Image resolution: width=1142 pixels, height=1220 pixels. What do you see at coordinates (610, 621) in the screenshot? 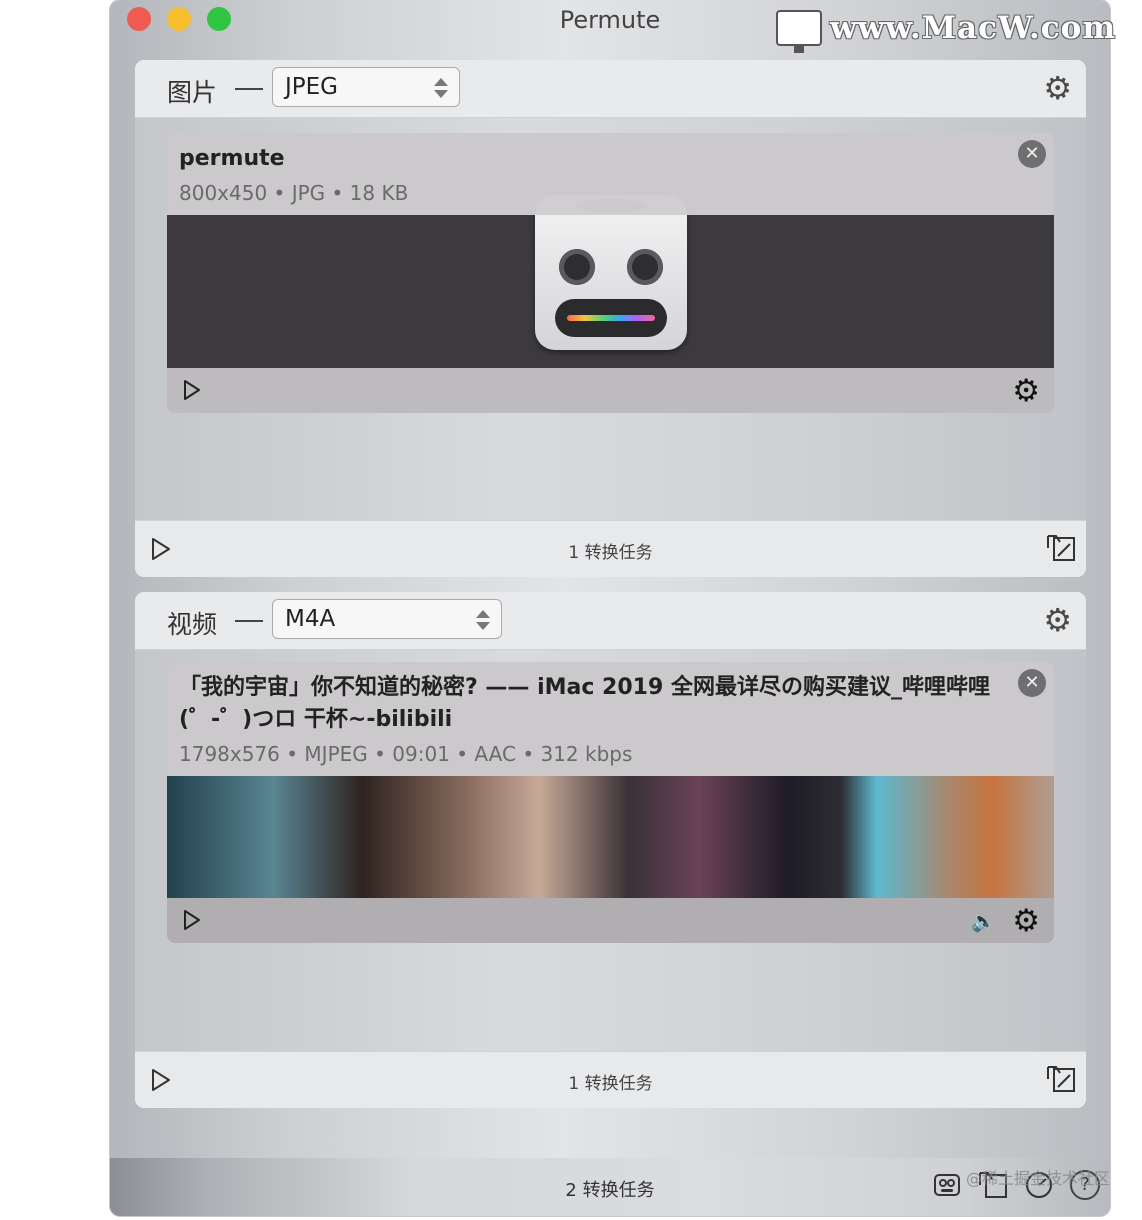
I see `panel-header: 视频 M4A ⚙` at bounding box center [610, 621].